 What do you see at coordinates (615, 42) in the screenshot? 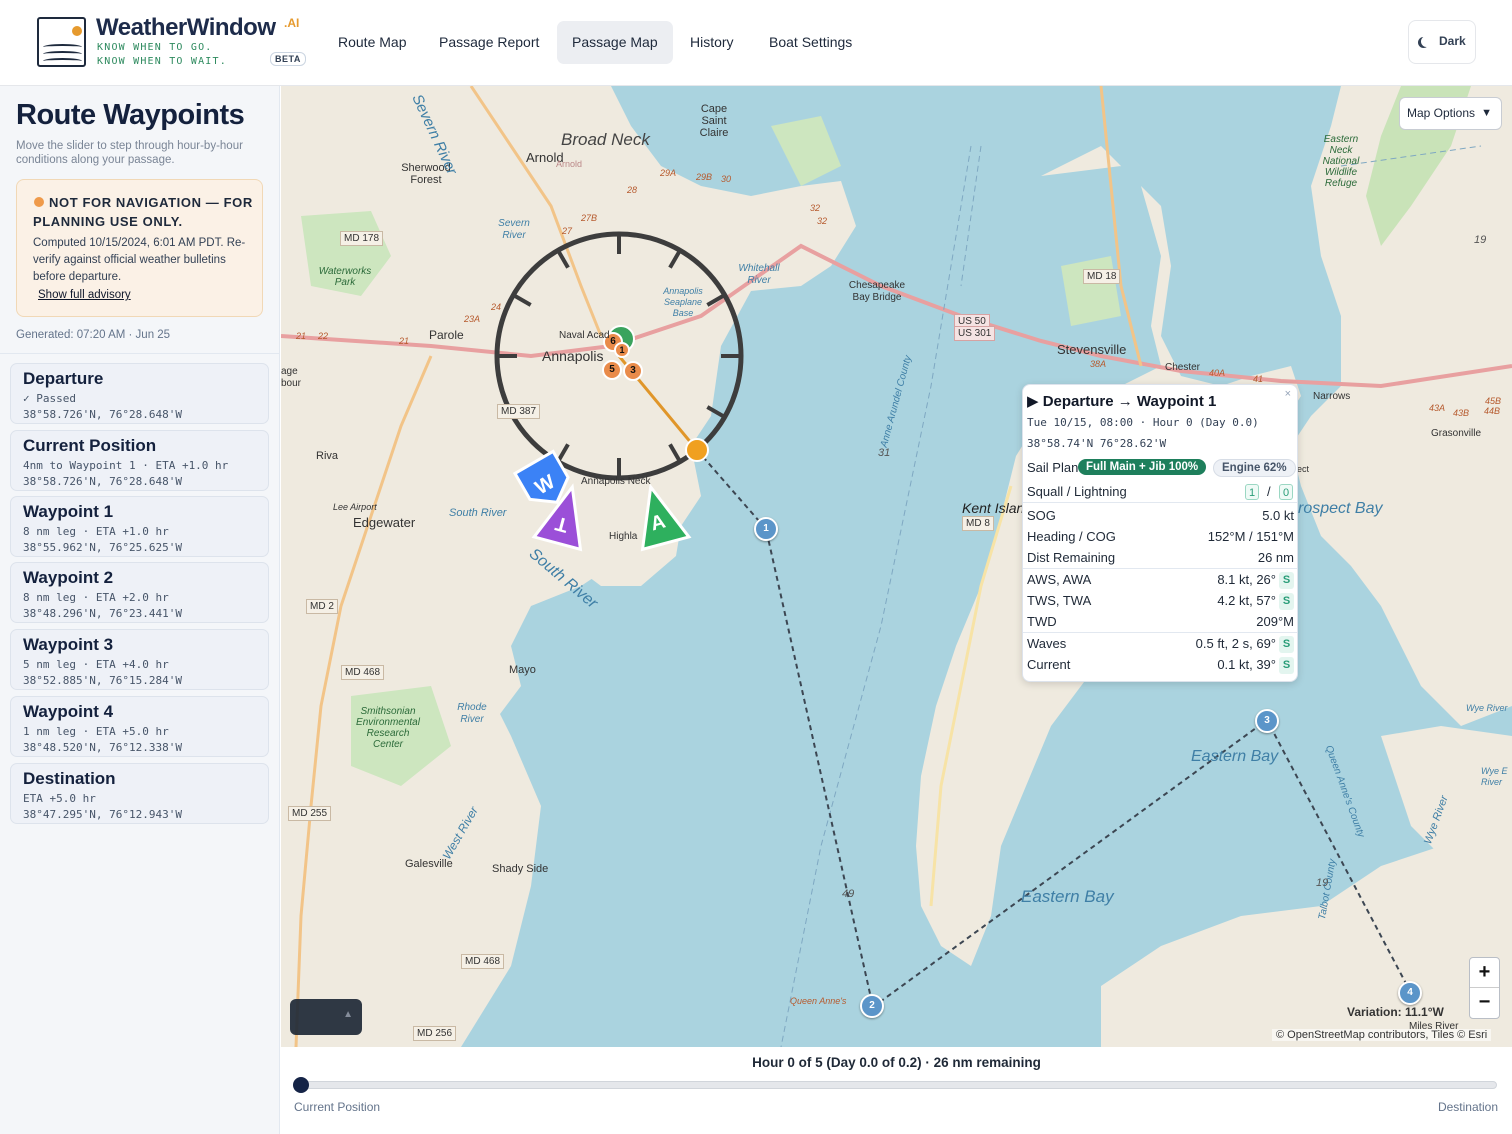
I see `nav-passage-map: Passage Map` at bounding box center [615, 42].